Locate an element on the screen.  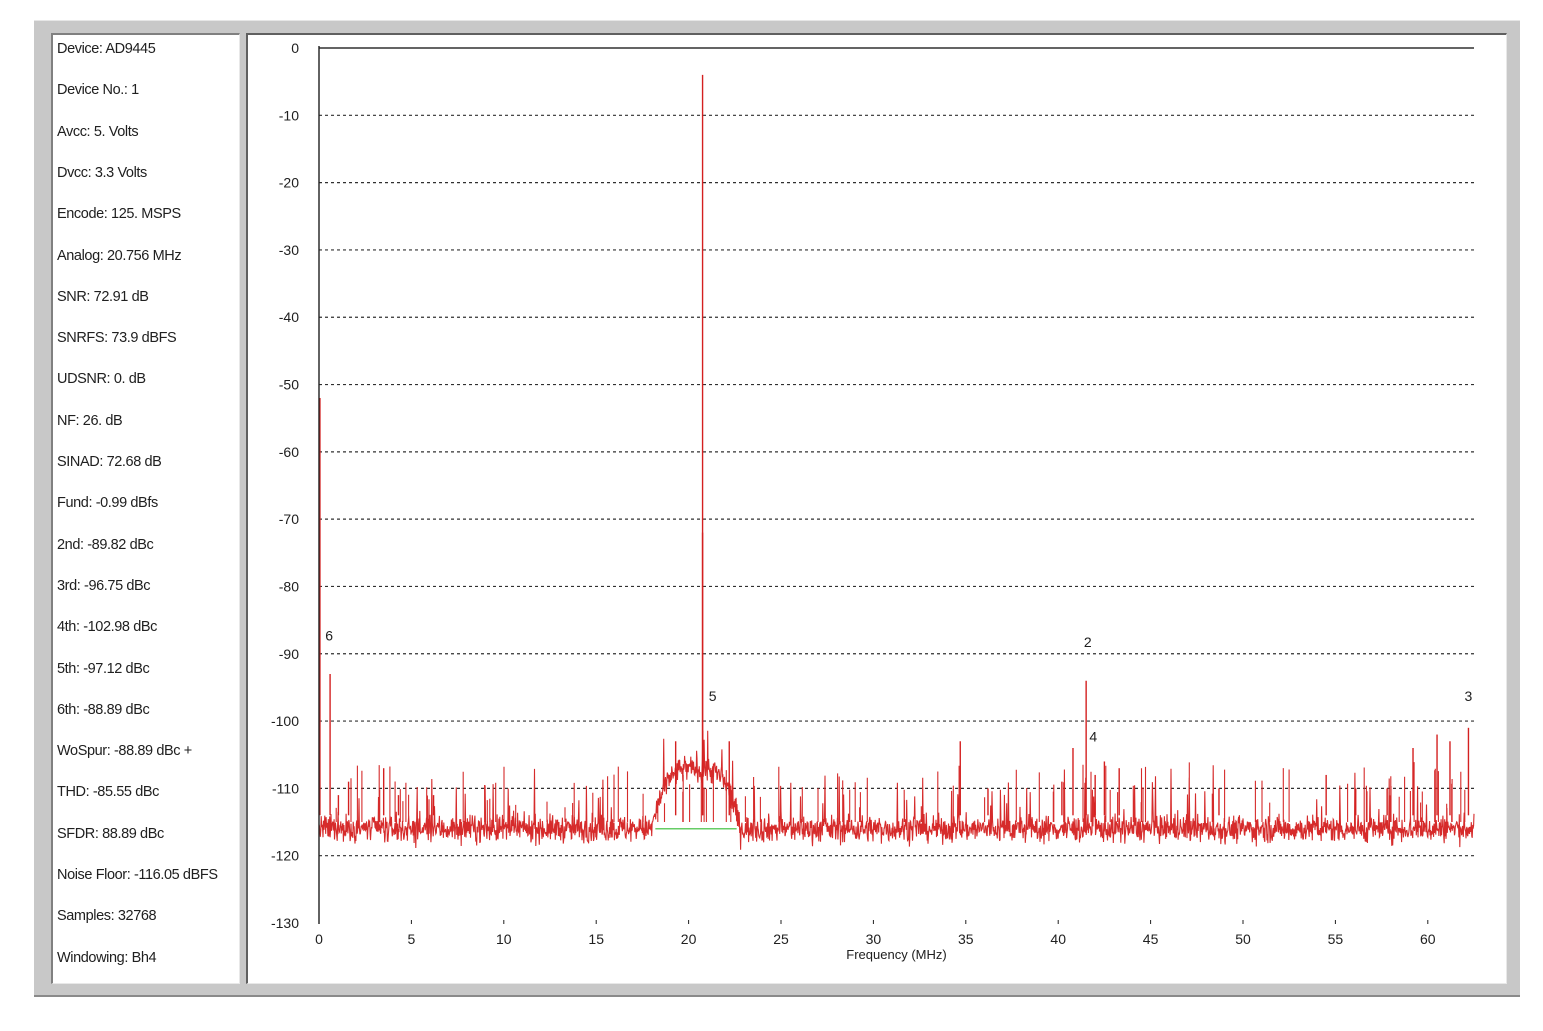
harmonic-label: 4 is located at coordinates (1093, 736).